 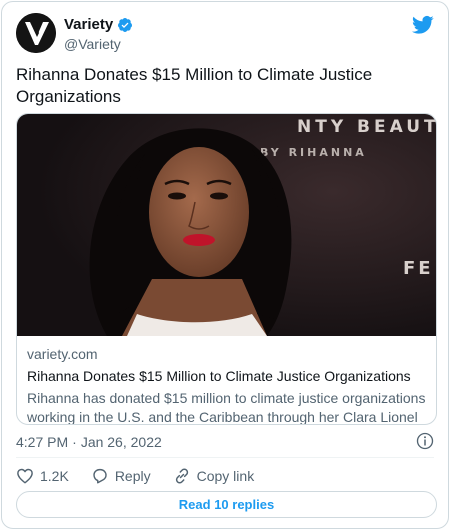 What do you see at coordinates (225, 457) in the screenshot?
I see `divider` at bounding box center [225, 457].